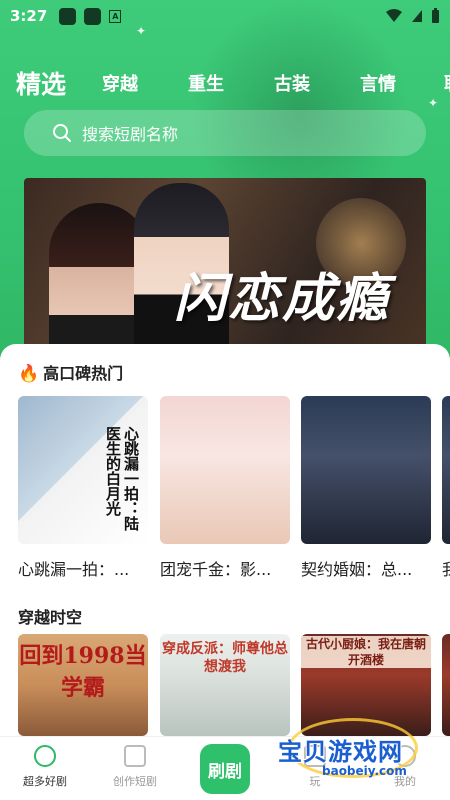  I want to click on star-home-icon, so click(45, 756).